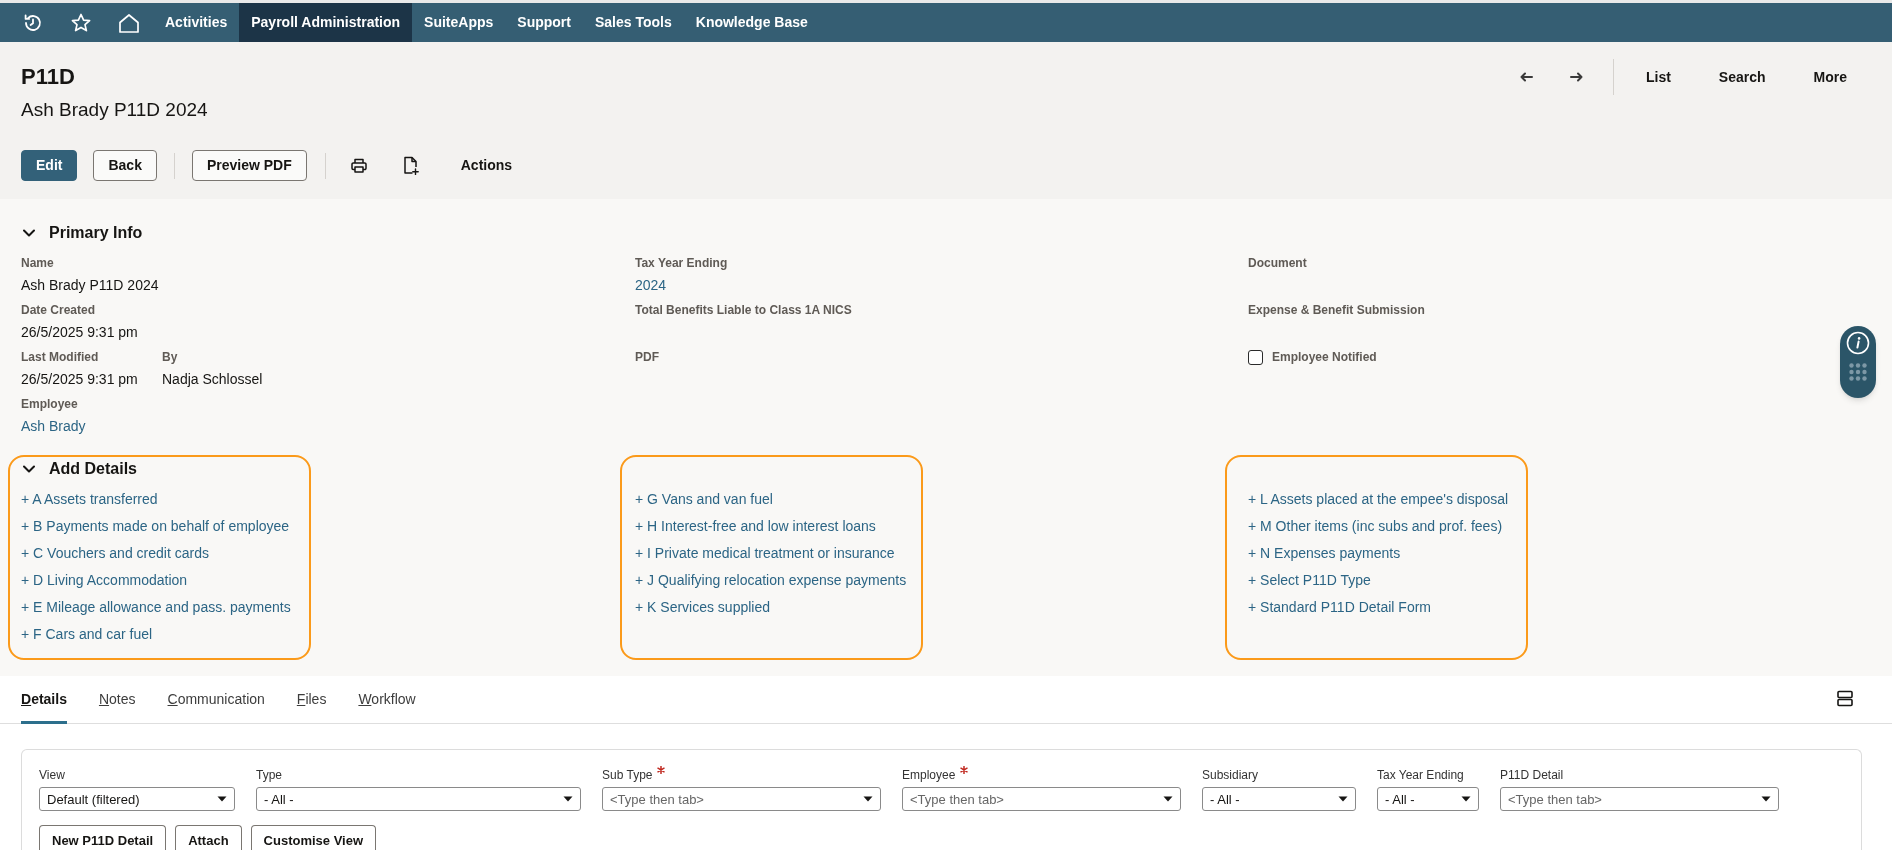 The height and width of the screenshot is (850, 1892). What do you see at coordinates (486, 165) in the screenshot?
I see `actions-menu: Actions` at bounding box center [486, 165].